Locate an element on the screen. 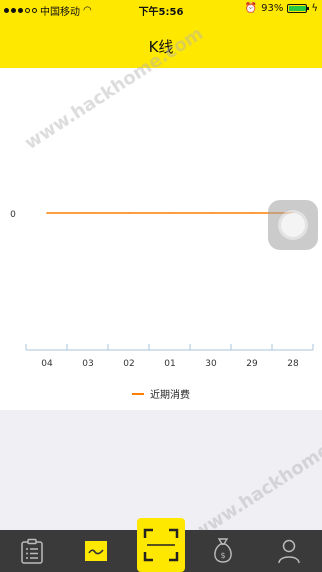 This screenshot has width=322, height=572. battery-icon is located at coordinates (298, 8).